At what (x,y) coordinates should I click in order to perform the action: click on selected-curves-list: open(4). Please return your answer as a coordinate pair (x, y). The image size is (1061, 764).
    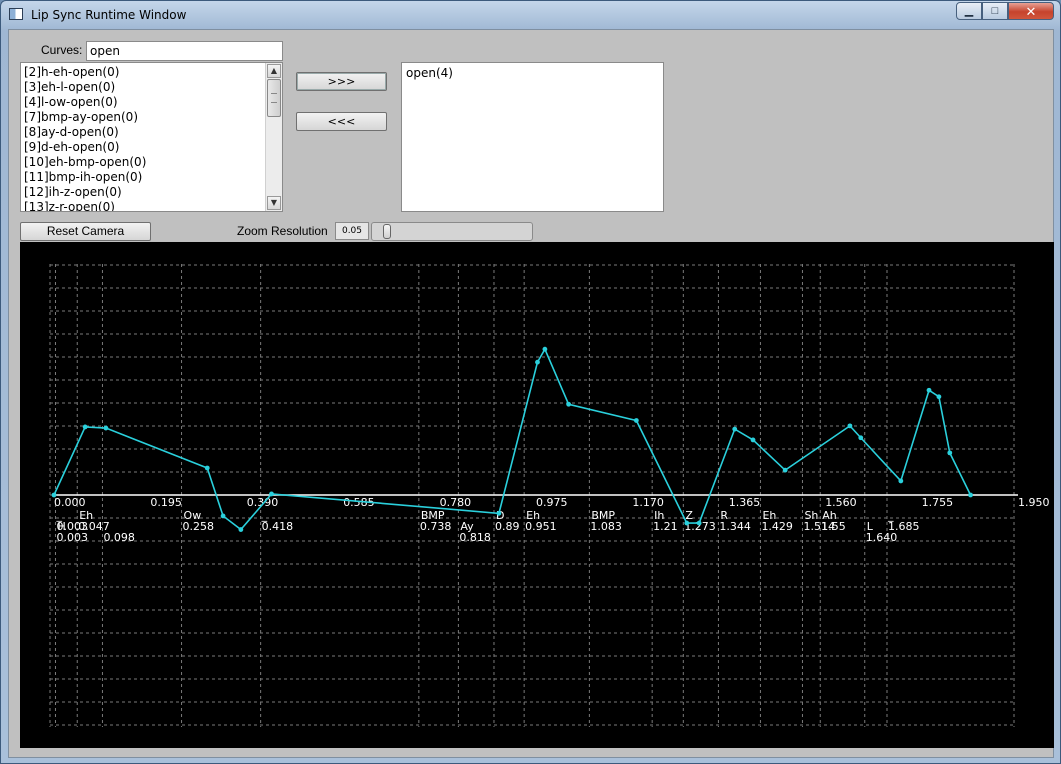
    Looking at the image, I should click on (532, 137).